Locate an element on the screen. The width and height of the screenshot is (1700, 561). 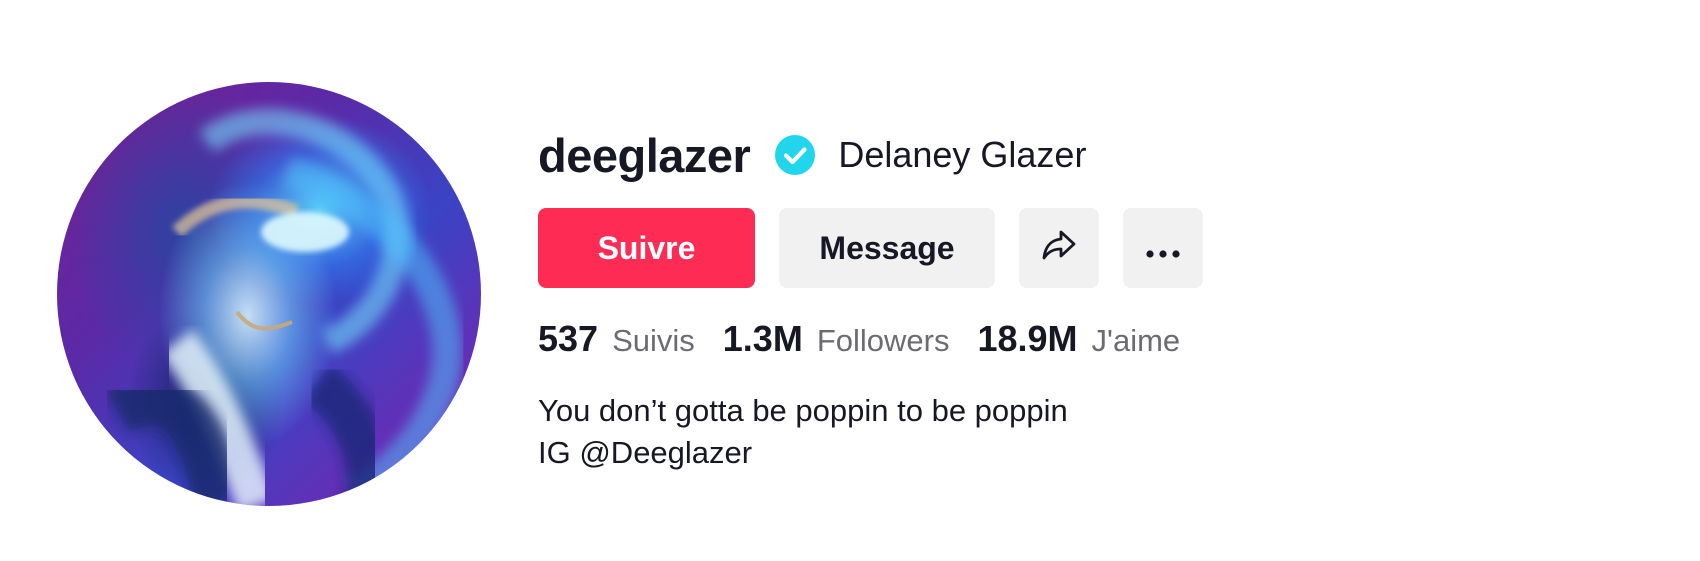
followers-label: Followers is located at coordinates (883, 340).